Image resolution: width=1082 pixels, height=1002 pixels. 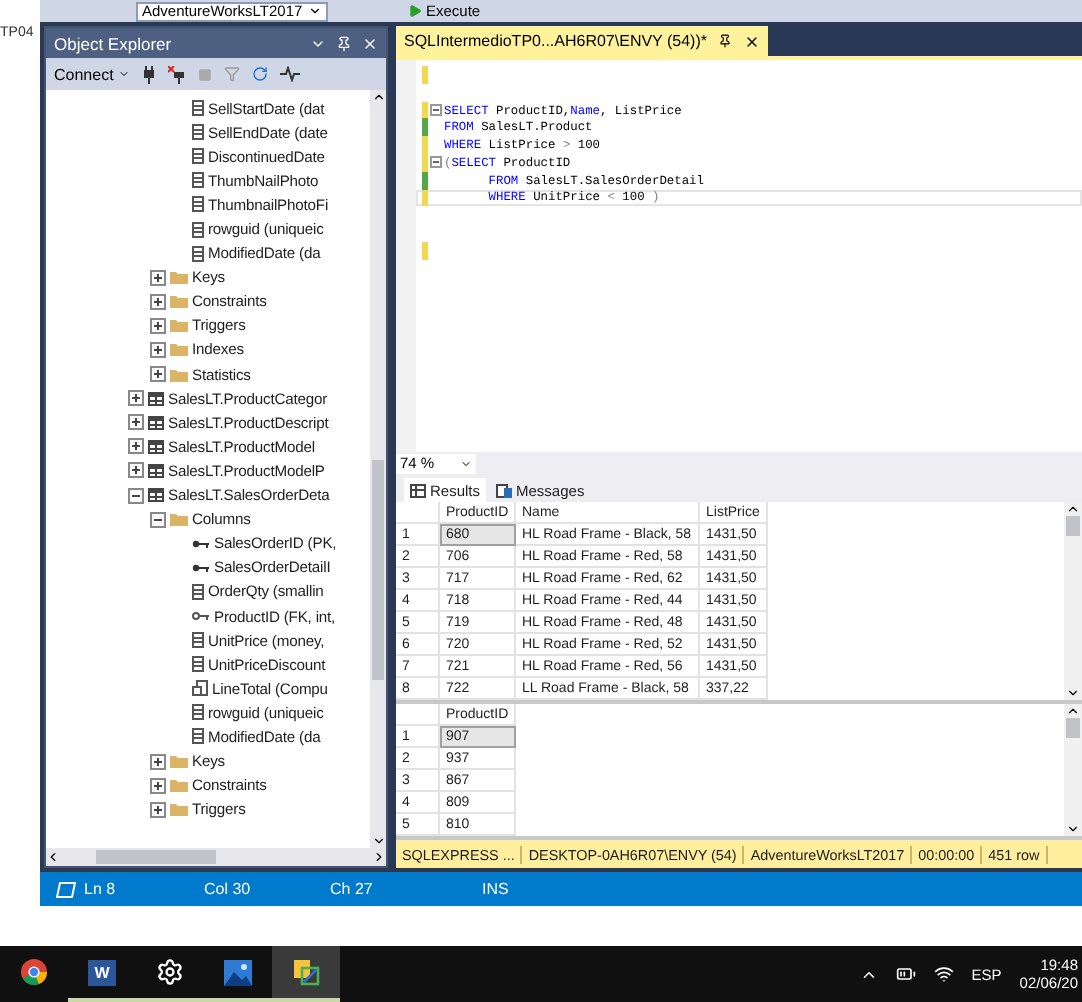 I want to click on photo-icon, so click(x=238, y=972).